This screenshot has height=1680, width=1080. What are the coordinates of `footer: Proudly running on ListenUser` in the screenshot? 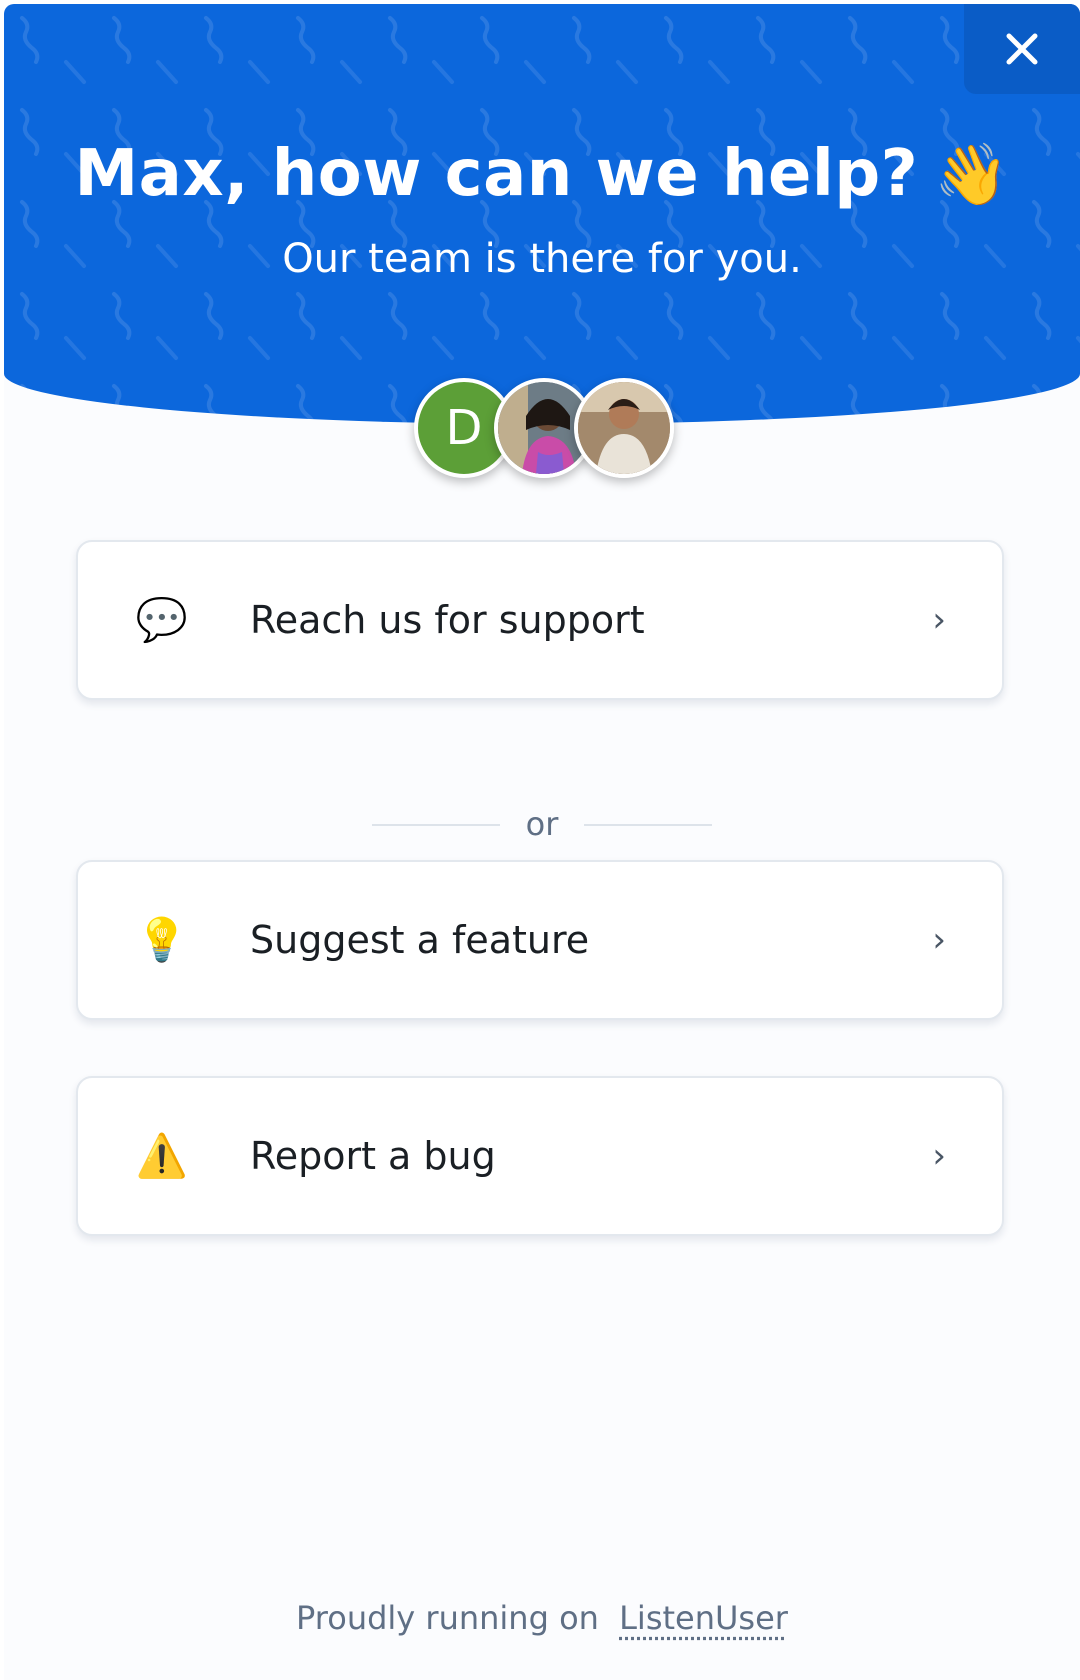 It's located at (542, 1618).